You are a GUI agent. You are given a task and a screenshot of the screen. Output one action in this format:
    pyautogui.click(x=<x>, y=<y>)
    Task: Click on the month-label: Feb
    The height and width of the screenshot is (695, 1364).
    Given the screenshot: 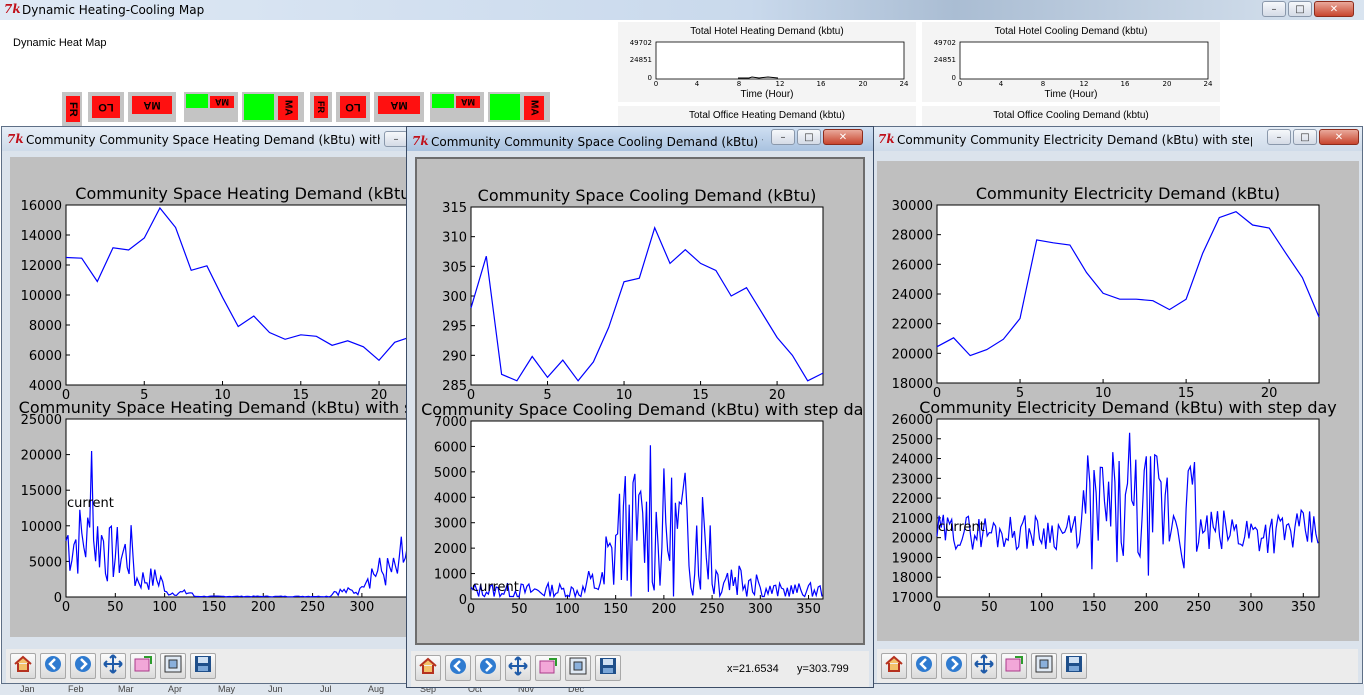 What is the action you would take?
    pyautogui.click(x=76, y=689)
    